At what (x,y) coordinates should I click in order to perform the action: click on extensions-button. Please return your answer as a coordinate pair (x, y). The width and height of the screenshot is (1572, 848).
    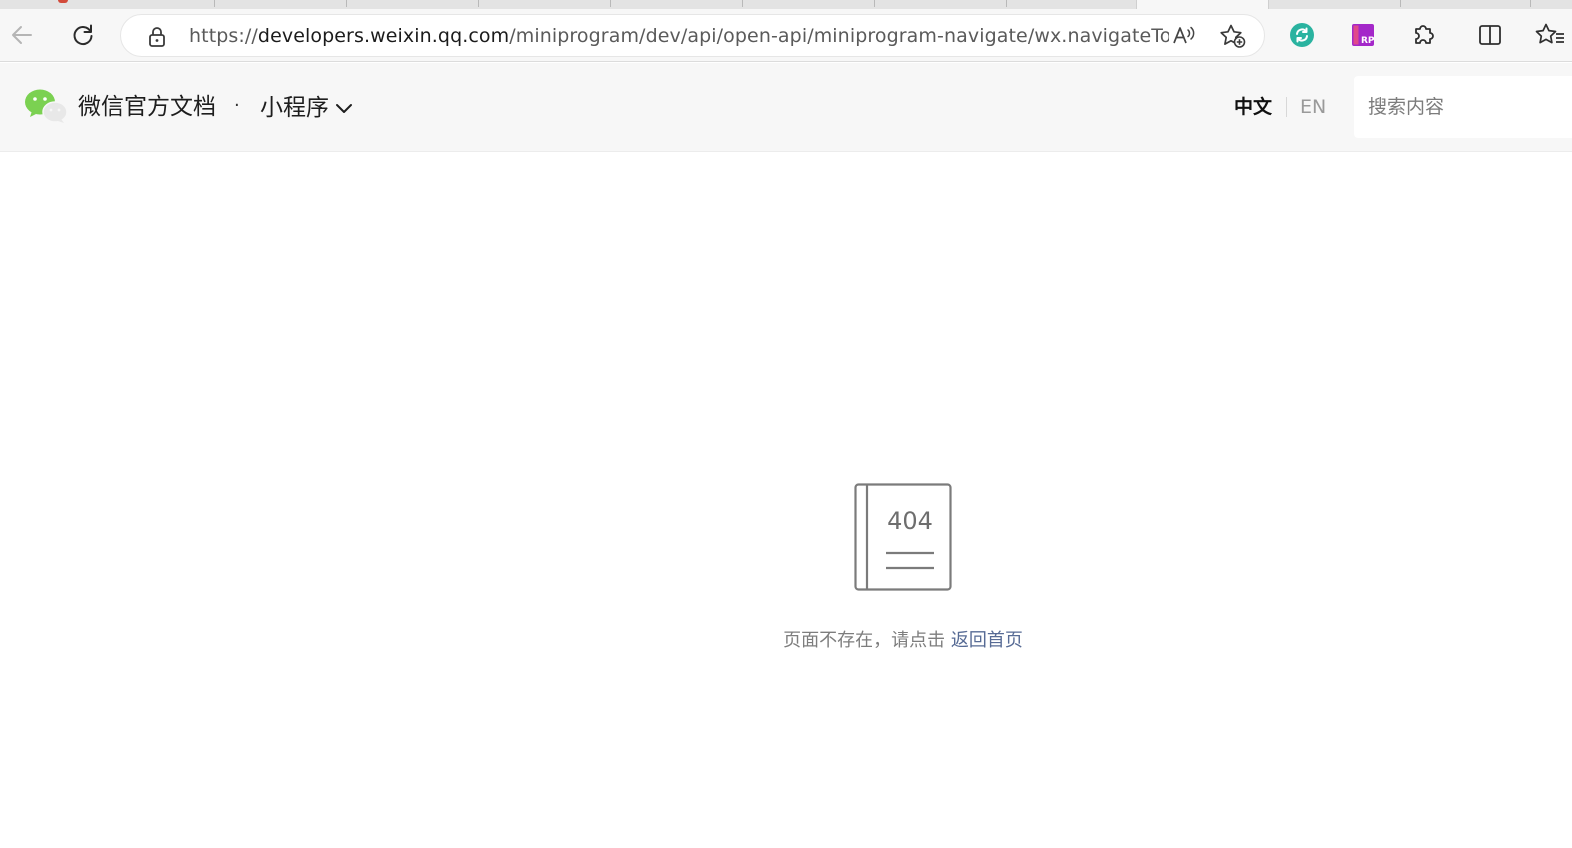
    Looking at the image, I should click on (1423, 35).